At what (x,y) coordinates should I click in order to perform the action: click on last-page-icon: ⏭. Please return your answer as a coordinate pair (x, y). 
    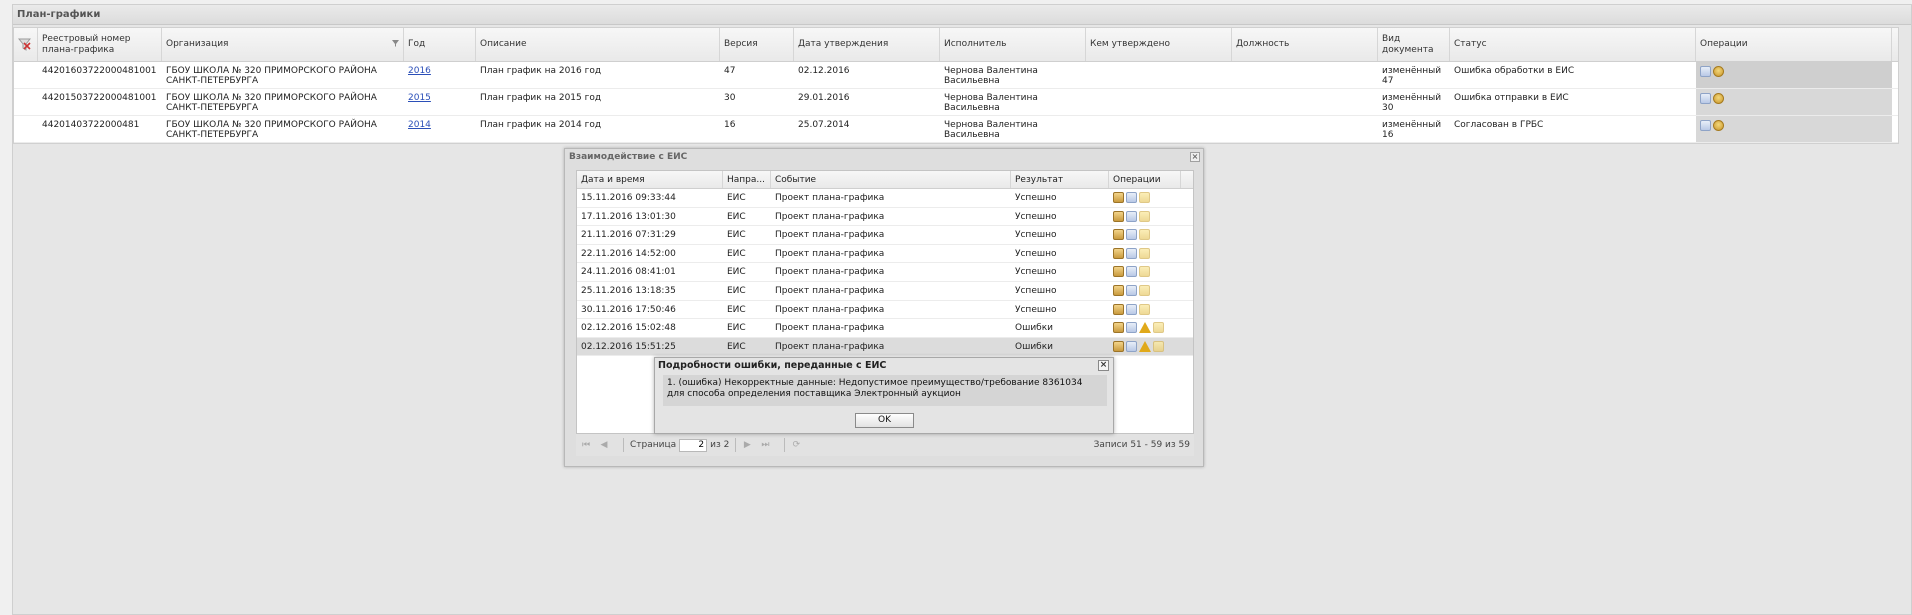
    Looking at the image, I should click on (765, 445).